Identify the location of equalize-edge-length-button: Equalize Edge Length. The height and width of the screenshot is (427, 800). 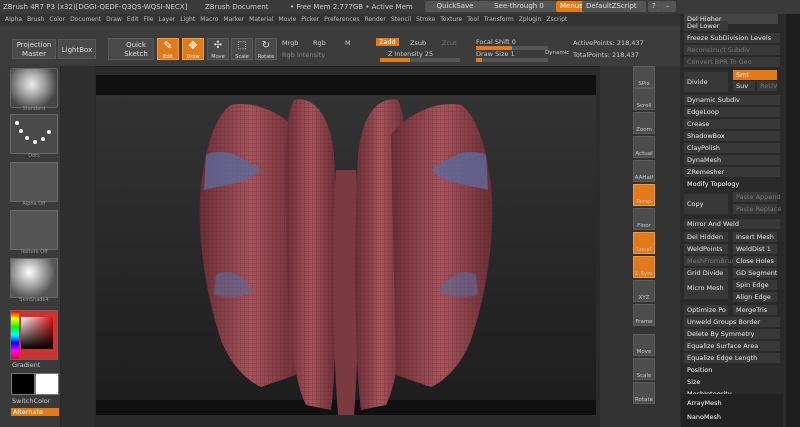
(732, 358).